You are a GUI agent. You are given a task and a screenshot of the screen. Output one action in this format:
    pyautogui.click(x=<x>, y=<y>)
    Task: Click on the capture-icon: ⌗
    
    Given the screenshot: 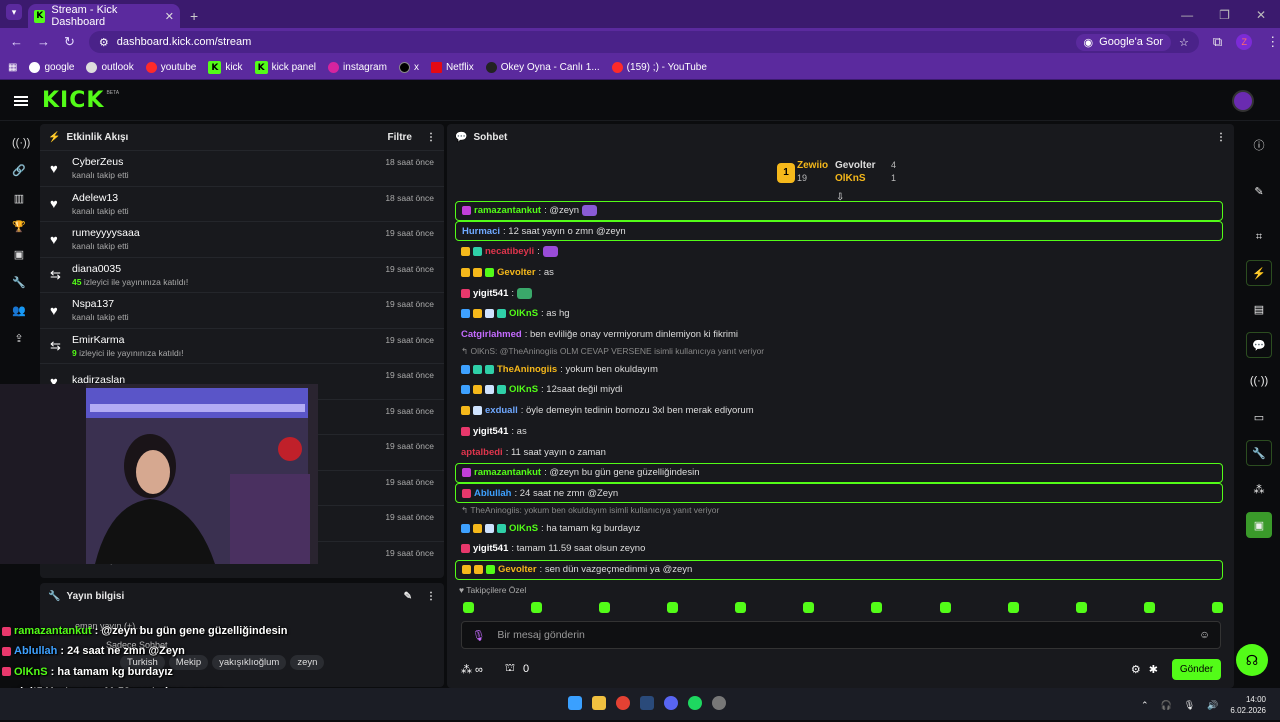 What is the action you would take?
    pyautogui.click(x=1259, y=237)
    